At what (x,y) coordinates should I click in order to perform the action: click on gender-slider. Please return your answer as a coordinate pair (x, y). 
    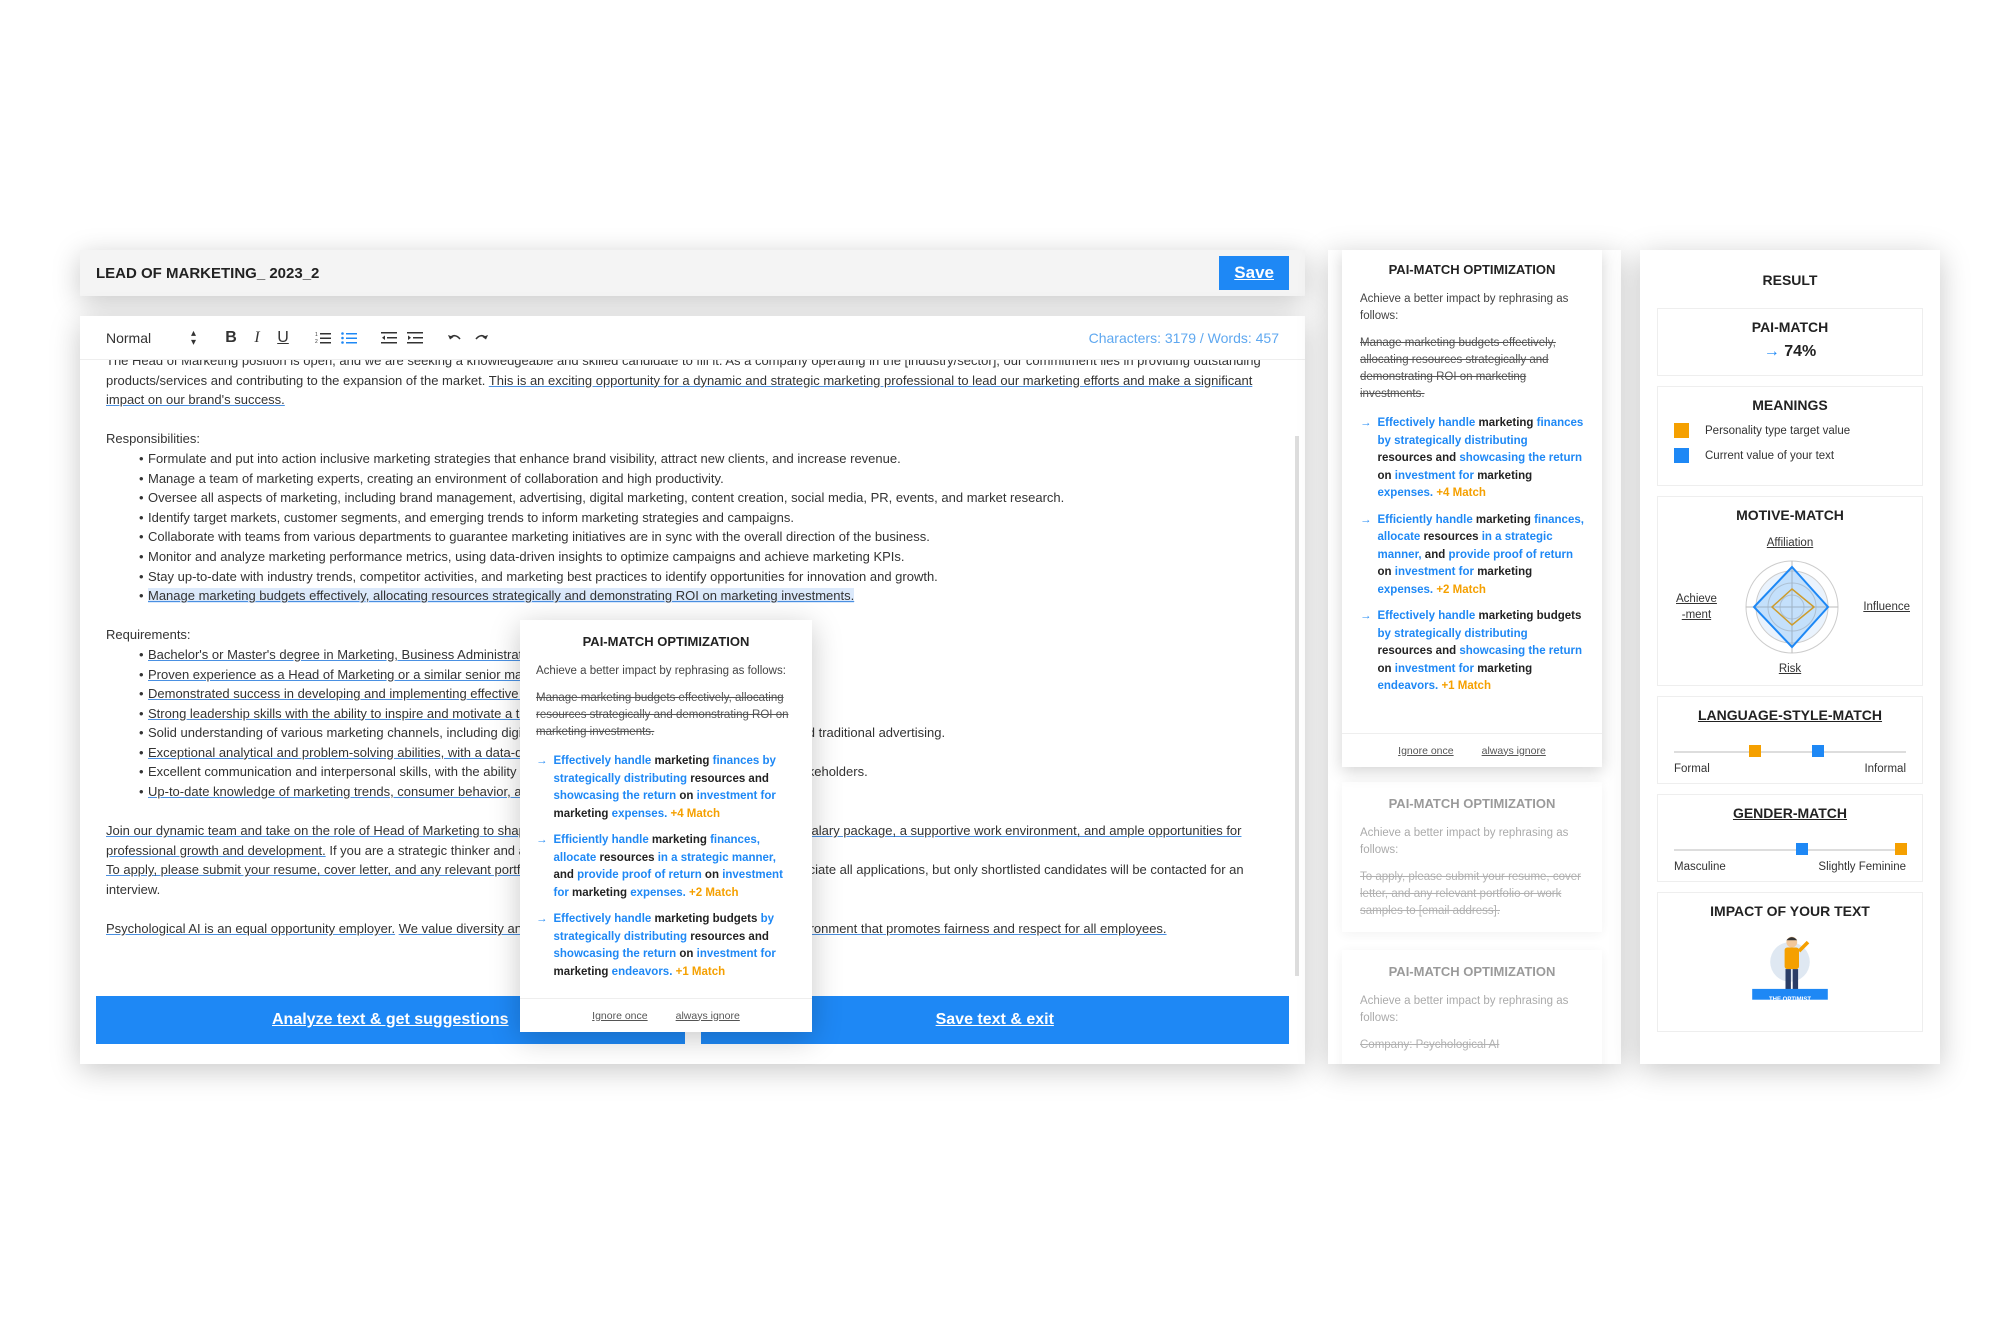
    Looking at the image, I should click on (1791, 849).